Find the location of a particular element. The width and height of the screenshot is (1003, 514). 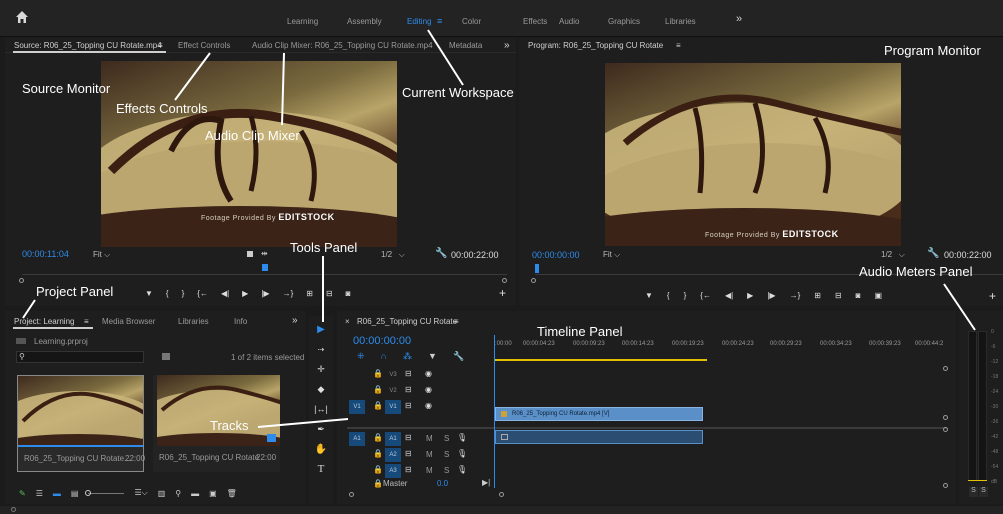

sort-icon: ☰⌵ is located at coordinates (140, 493).